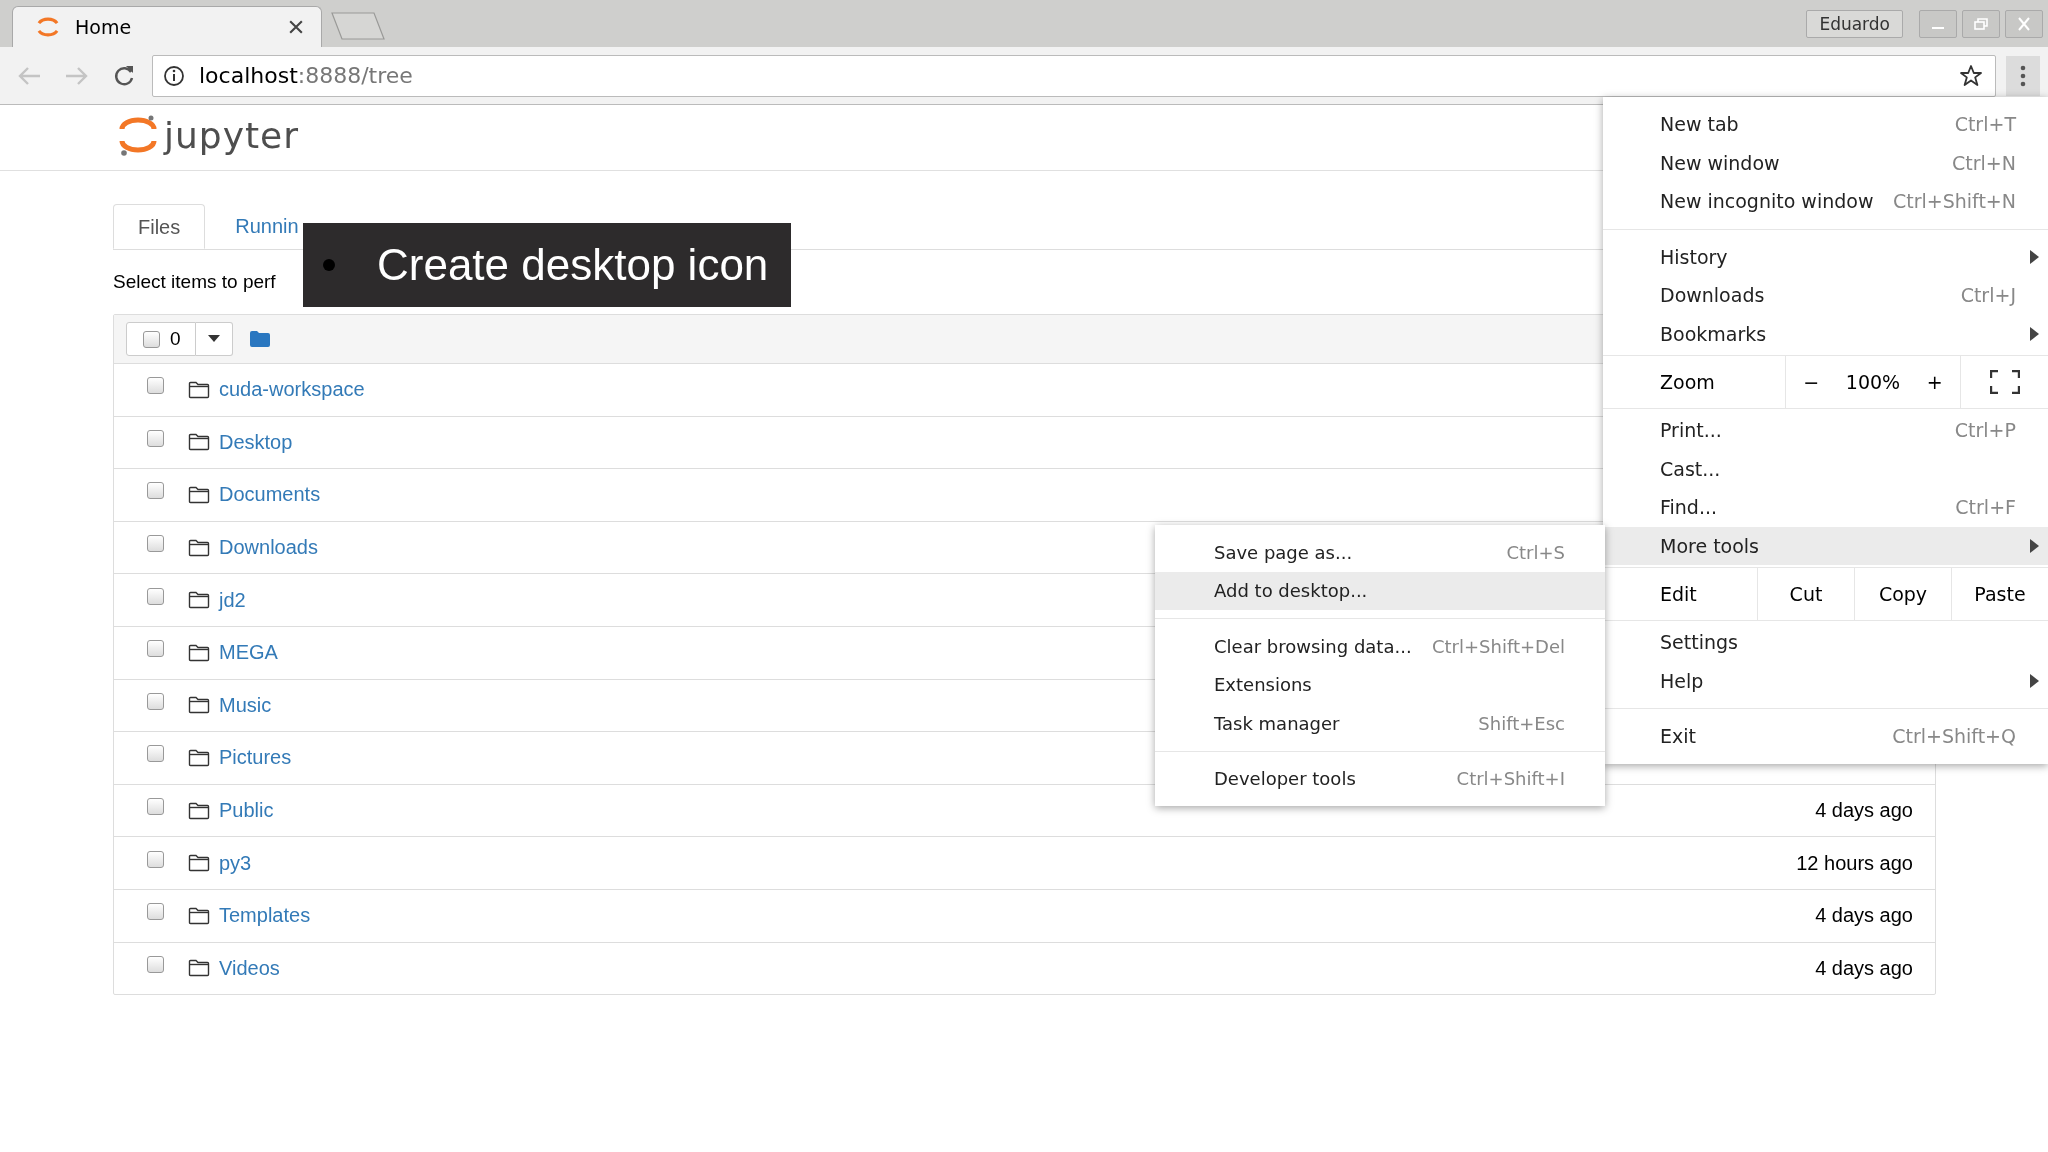  I want to click on zoom-label: Zoom, so click(1694, 382).